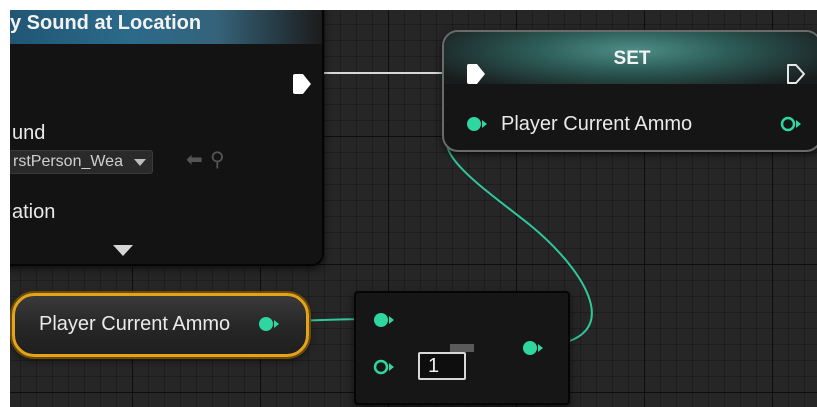 This screenshot has width=817, height=407. Describe the element at coordinates (34, 212) in the screenshot. I see `location-pin-label: ation` at that location.